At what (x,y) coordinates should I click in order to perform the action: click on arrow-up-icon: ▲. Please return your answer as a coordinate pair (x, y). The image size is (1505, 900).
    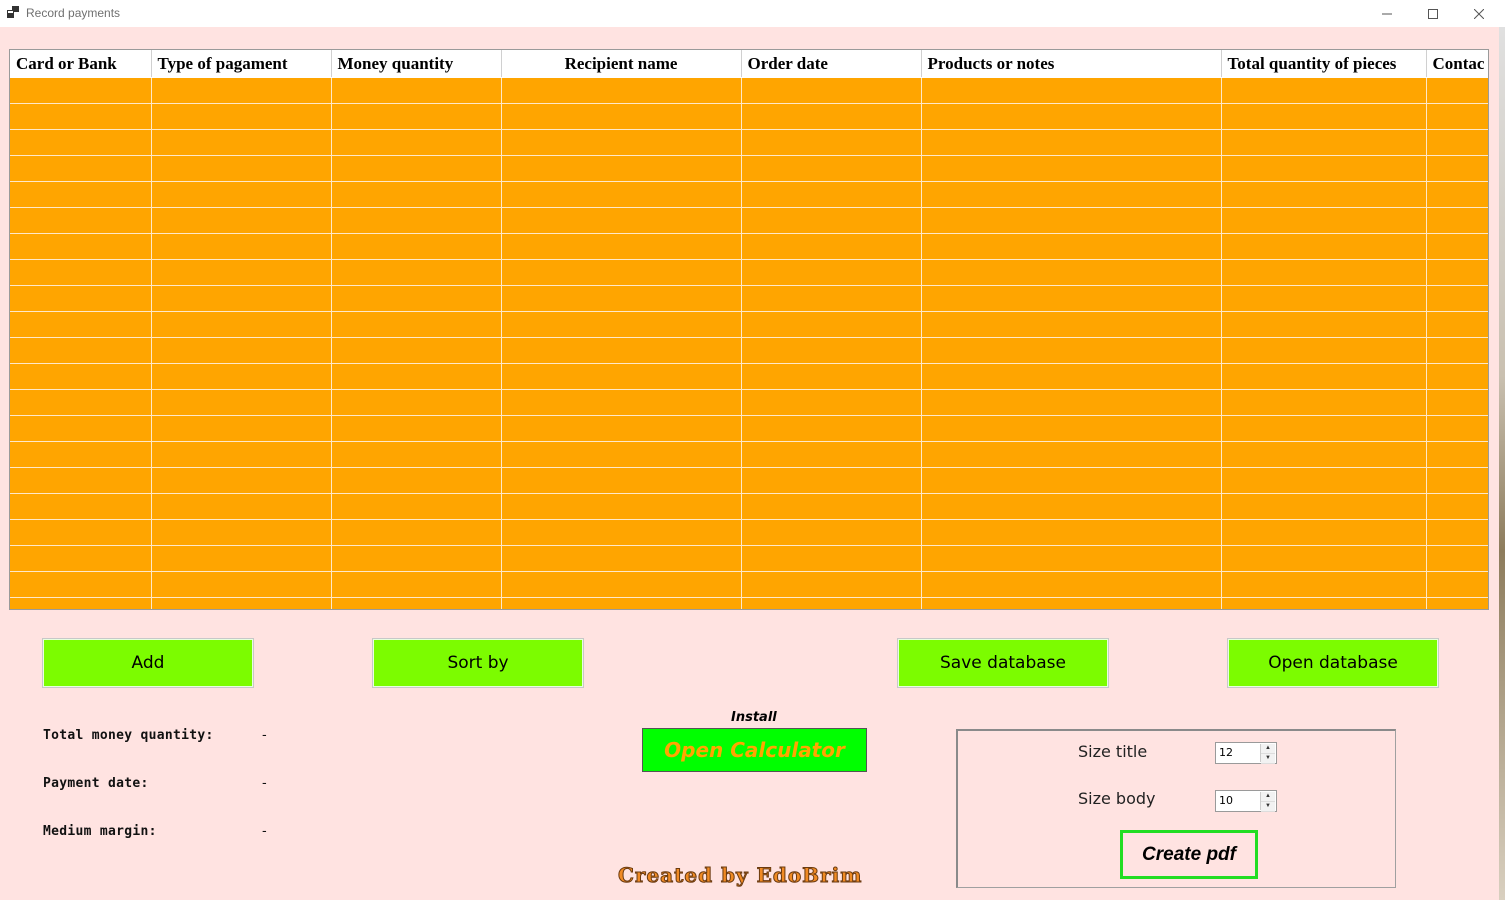
    Looking at the image, I should click on (1268, 749).